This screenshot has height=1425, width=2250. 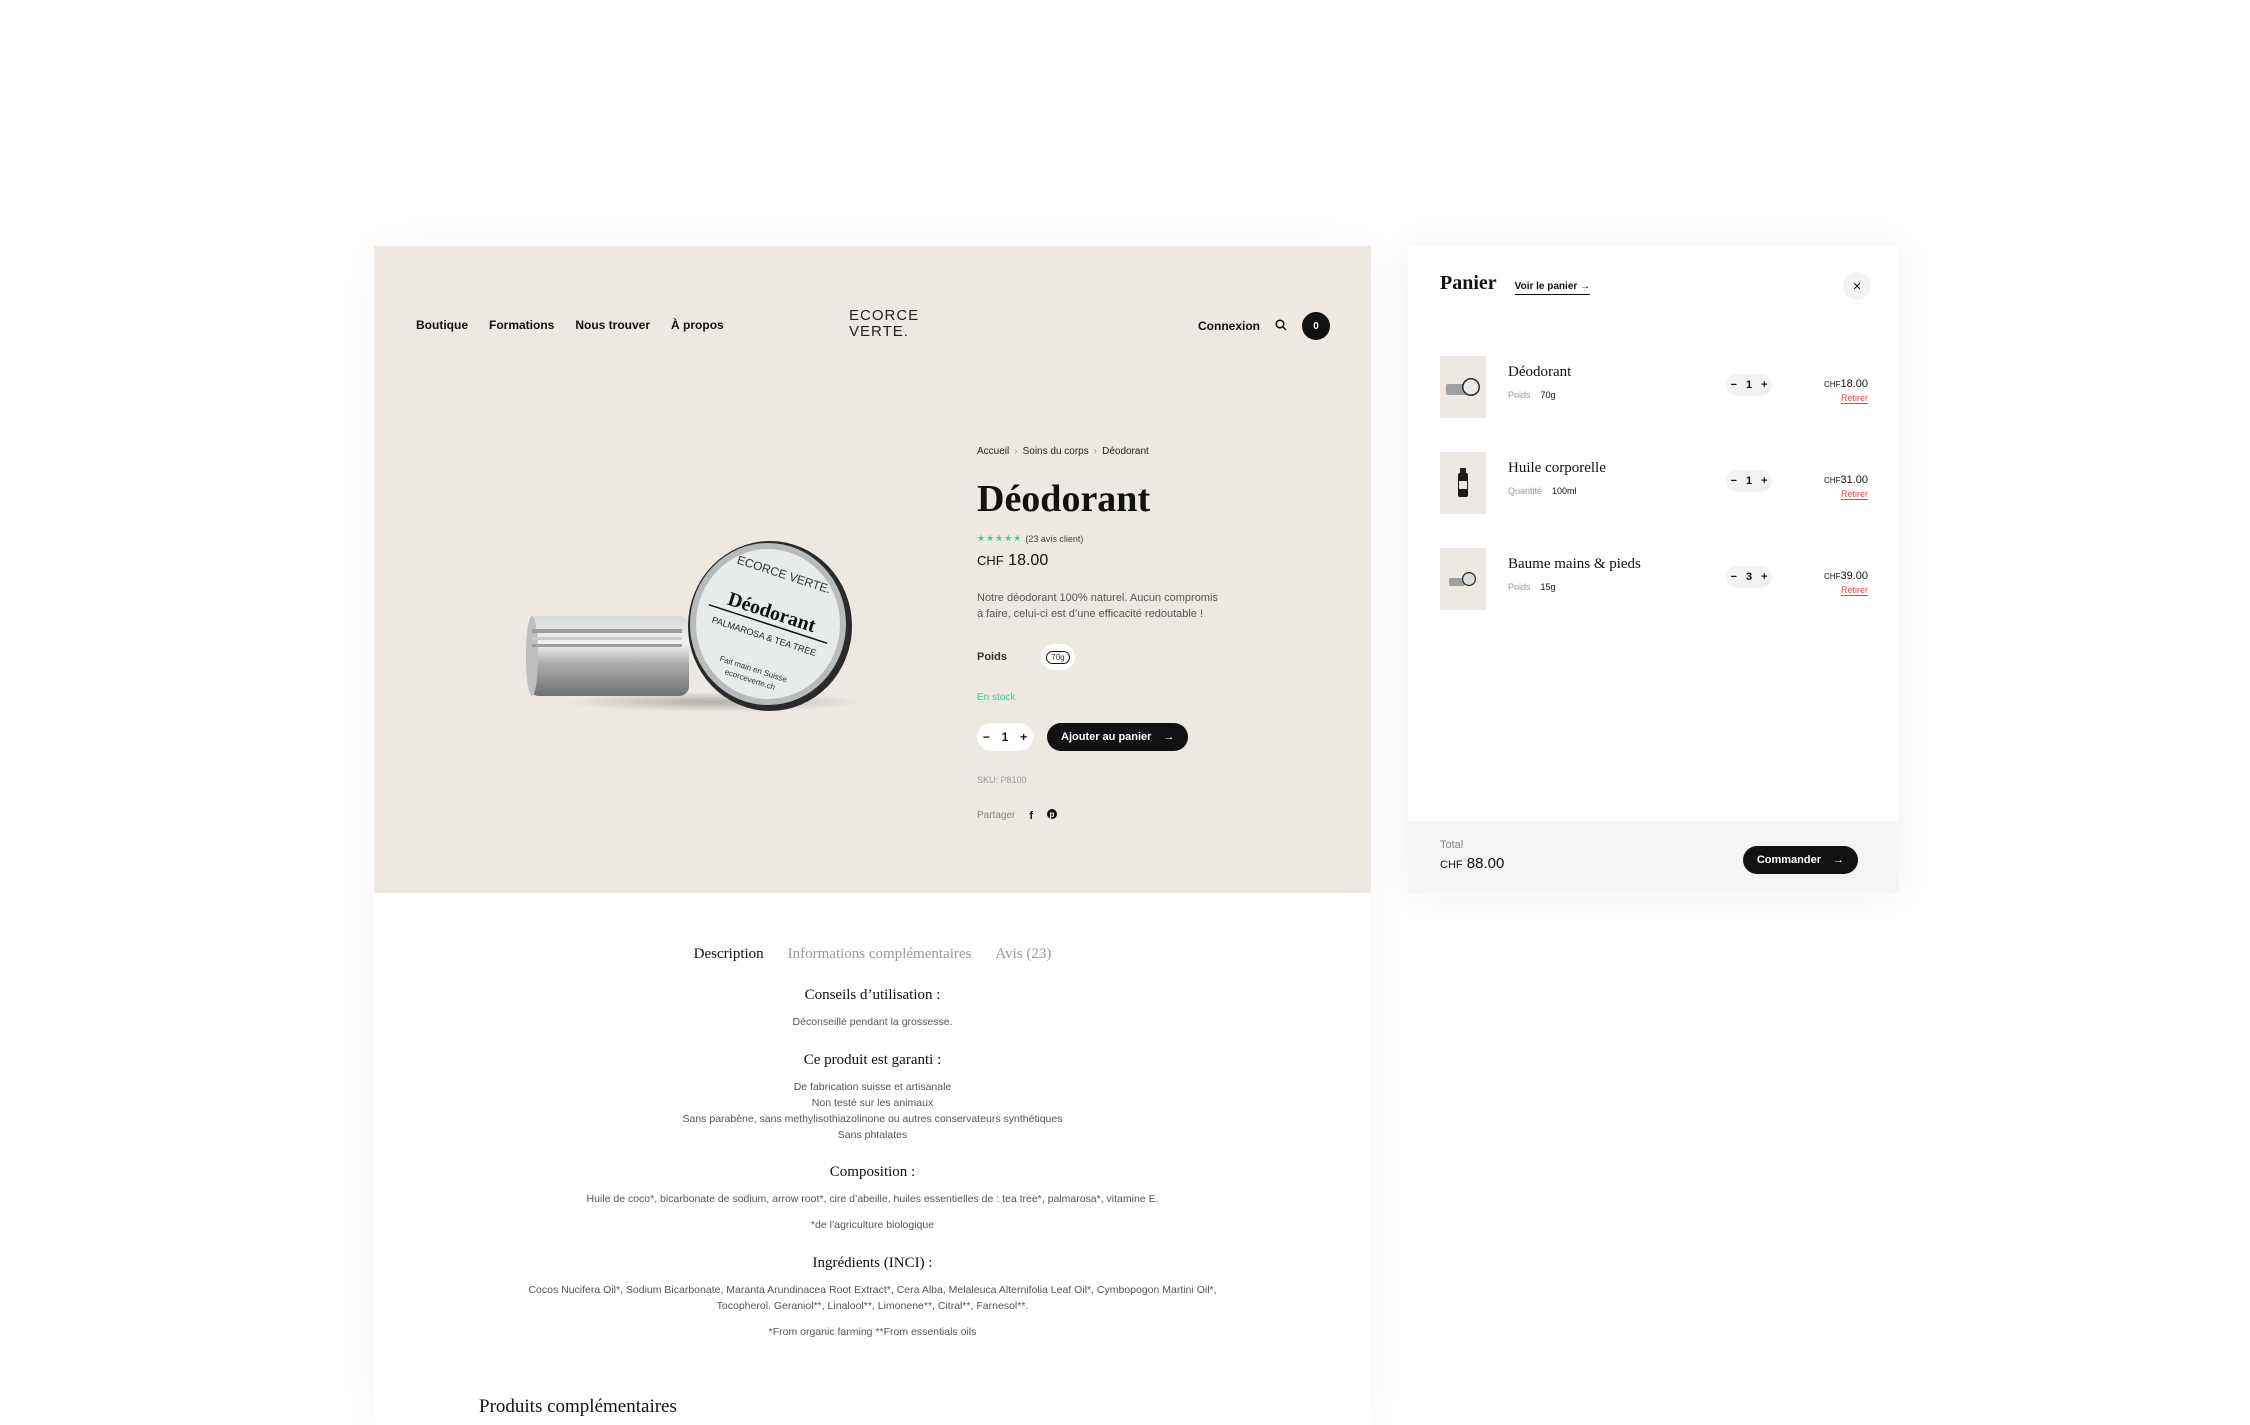 I want to click on breadcrumb-current: Déodorant, so click(x=1125, y=451).